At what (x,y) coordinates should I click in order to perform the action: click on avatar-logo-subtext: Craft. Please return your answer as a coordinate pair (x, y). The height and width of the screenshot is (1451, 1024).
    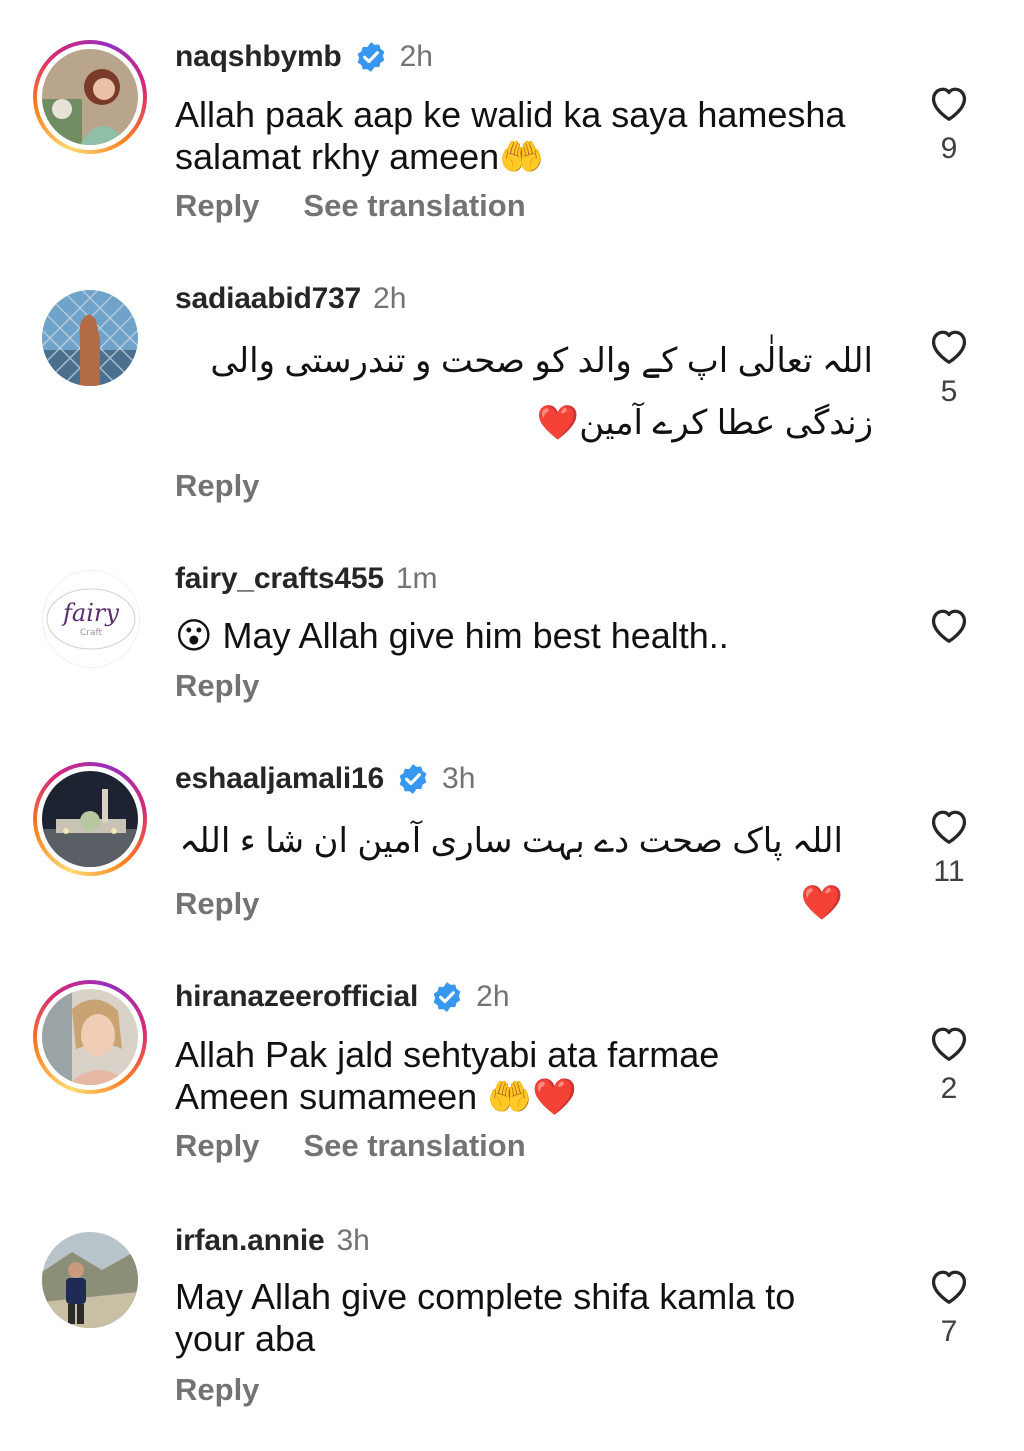
    Looking at the image, I should click on (91, 633).